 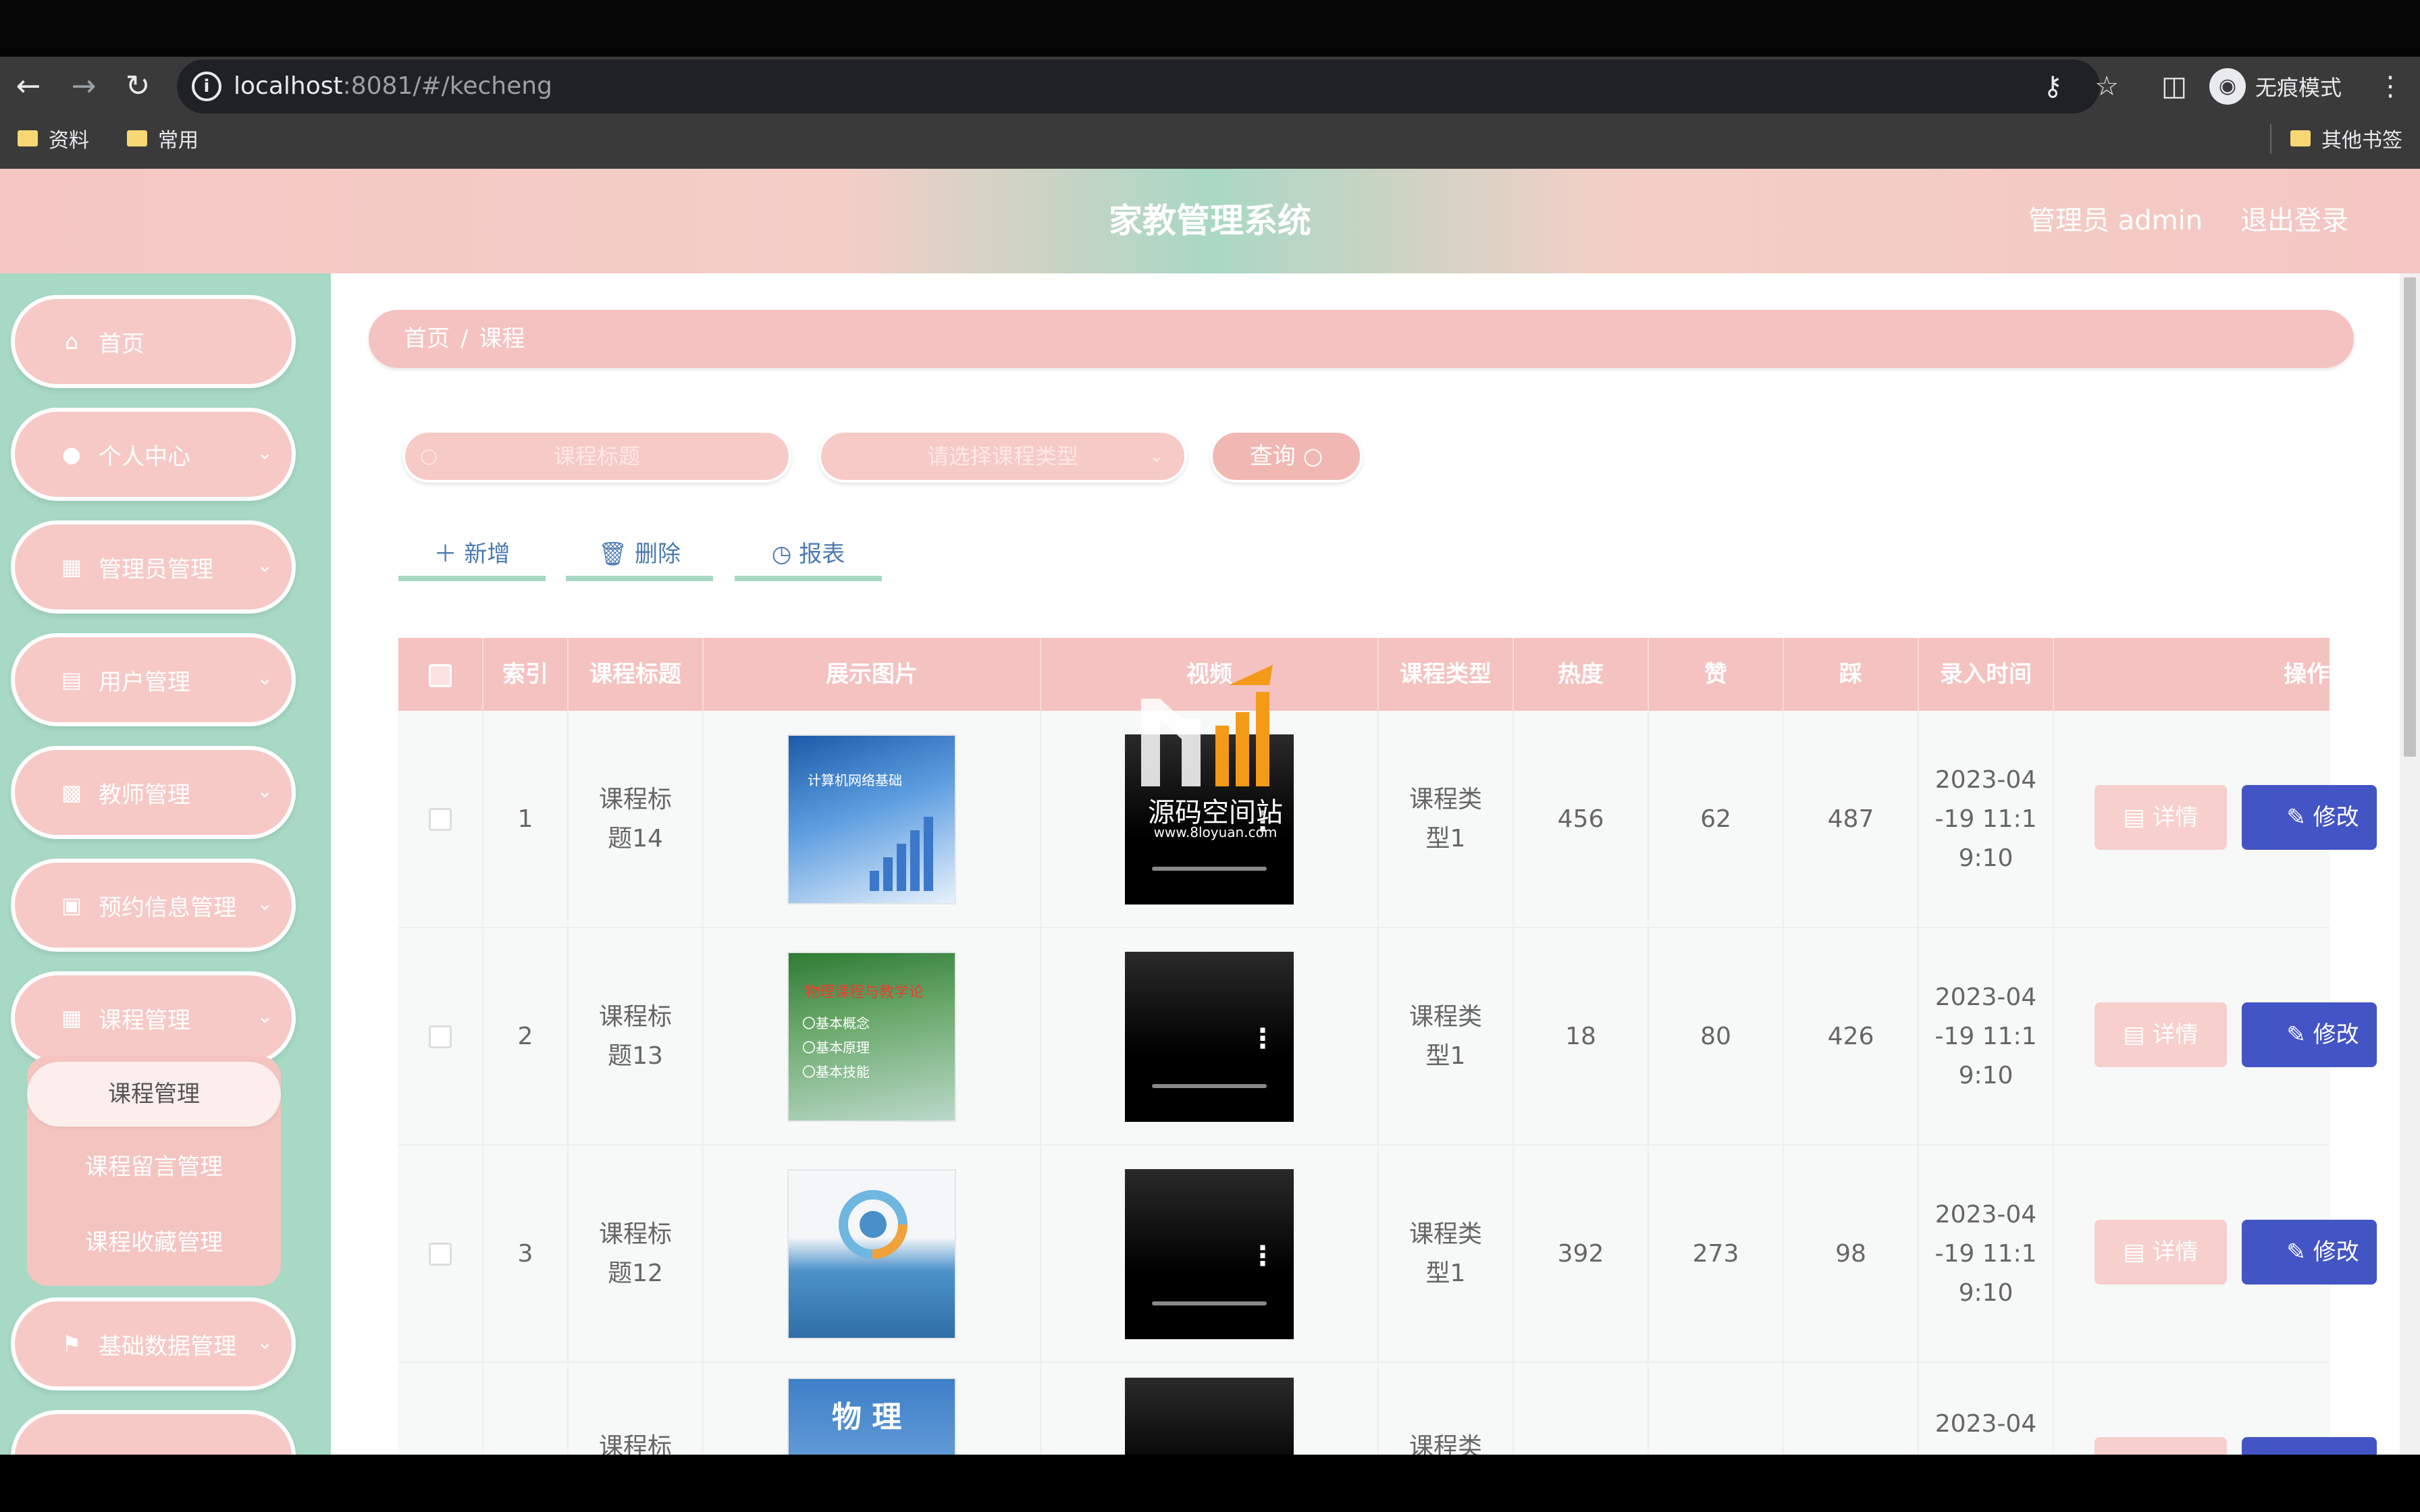 What do you see at coordinates (781, 554) in the screenshot?
I see `pie-chart-icon: ◷` at bounding box center [781, 554].